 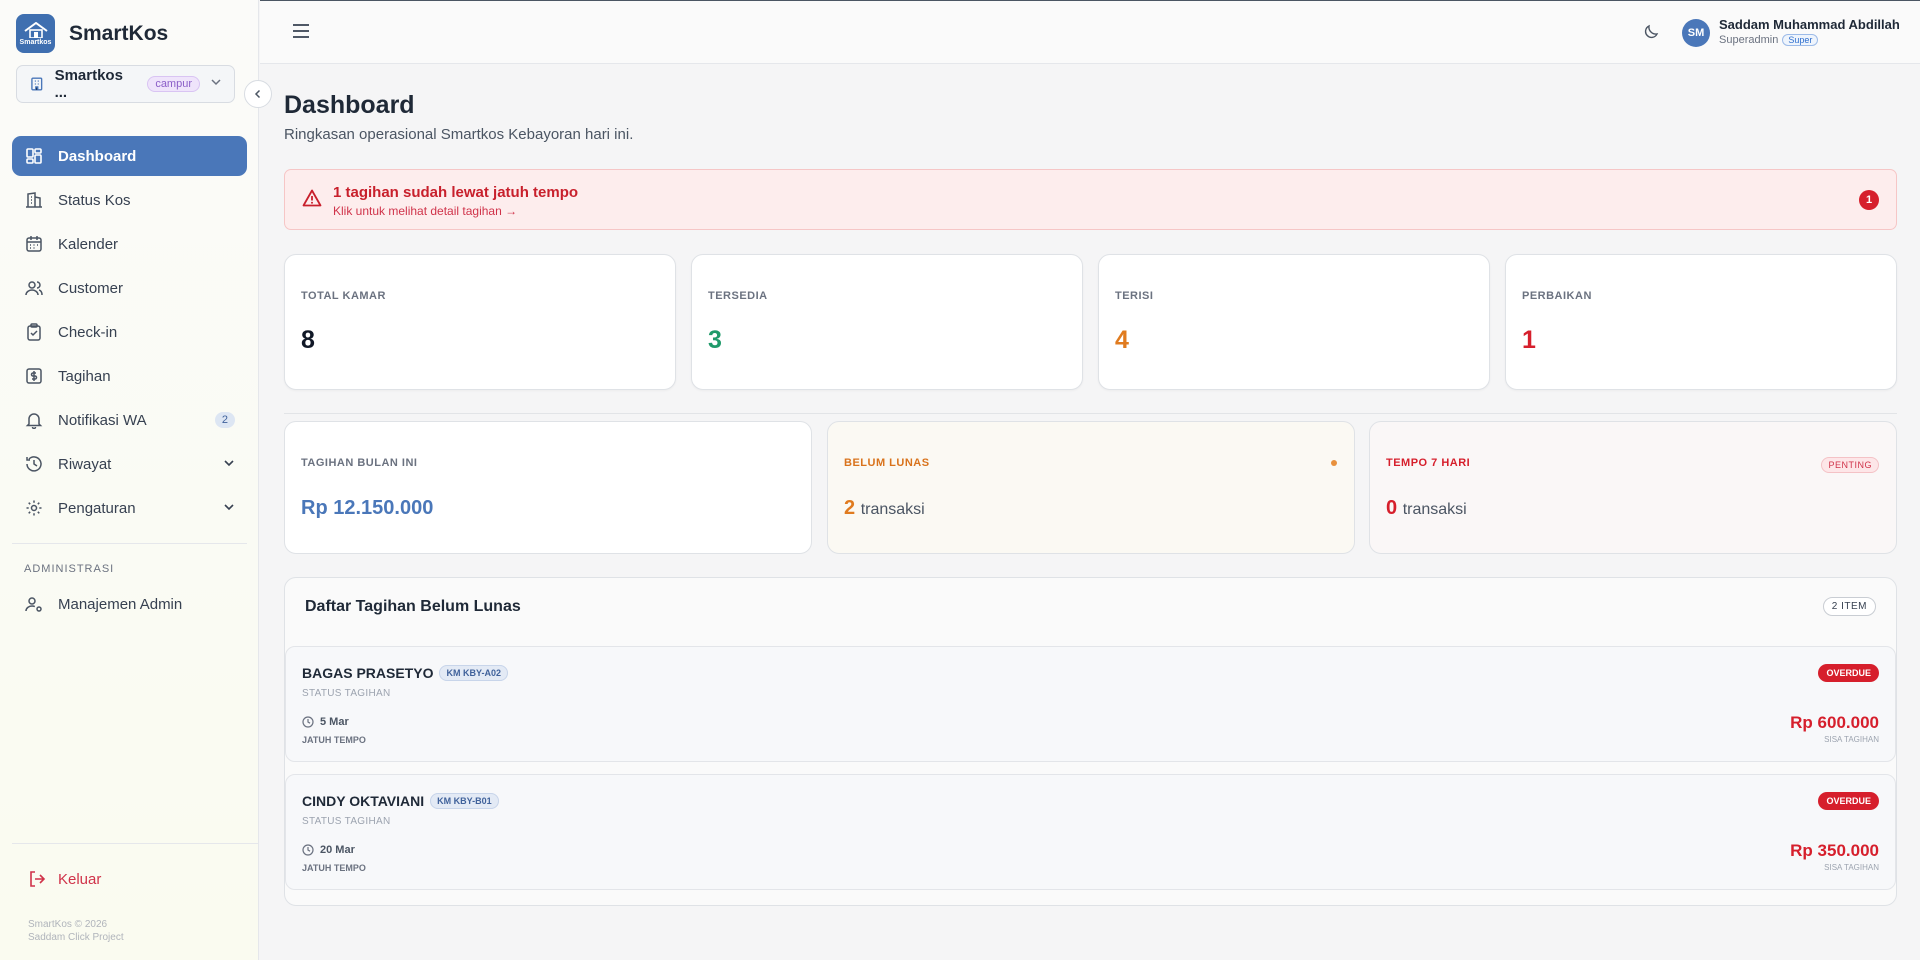 What do you see at coordinates (1392, 508) in the screenshot?
I see `finance-count: 0` at bounding box center [1392, 508].